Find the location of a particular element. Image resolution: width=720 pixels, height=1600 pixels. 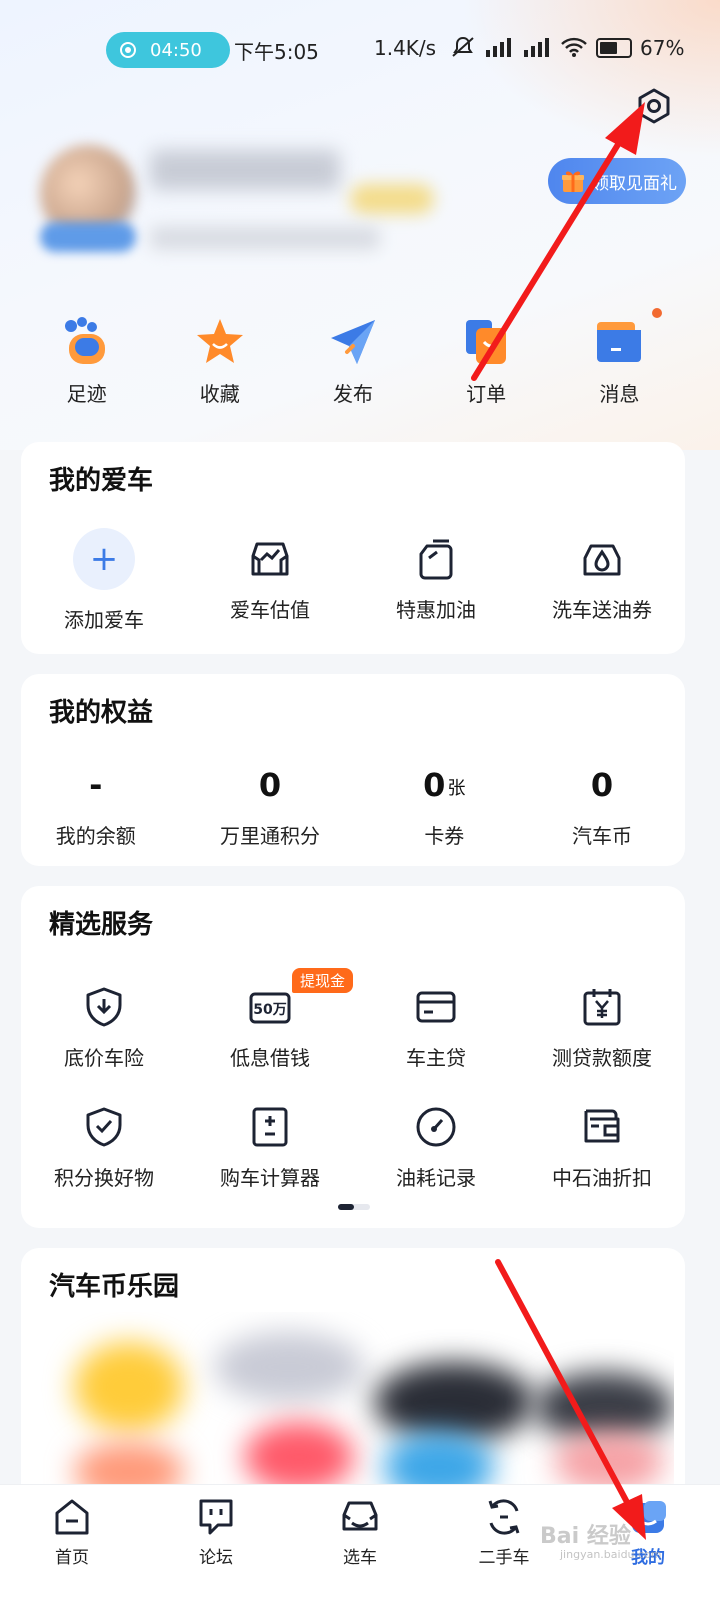

insurance-shield-icon is located at coordinates (104, 1007).